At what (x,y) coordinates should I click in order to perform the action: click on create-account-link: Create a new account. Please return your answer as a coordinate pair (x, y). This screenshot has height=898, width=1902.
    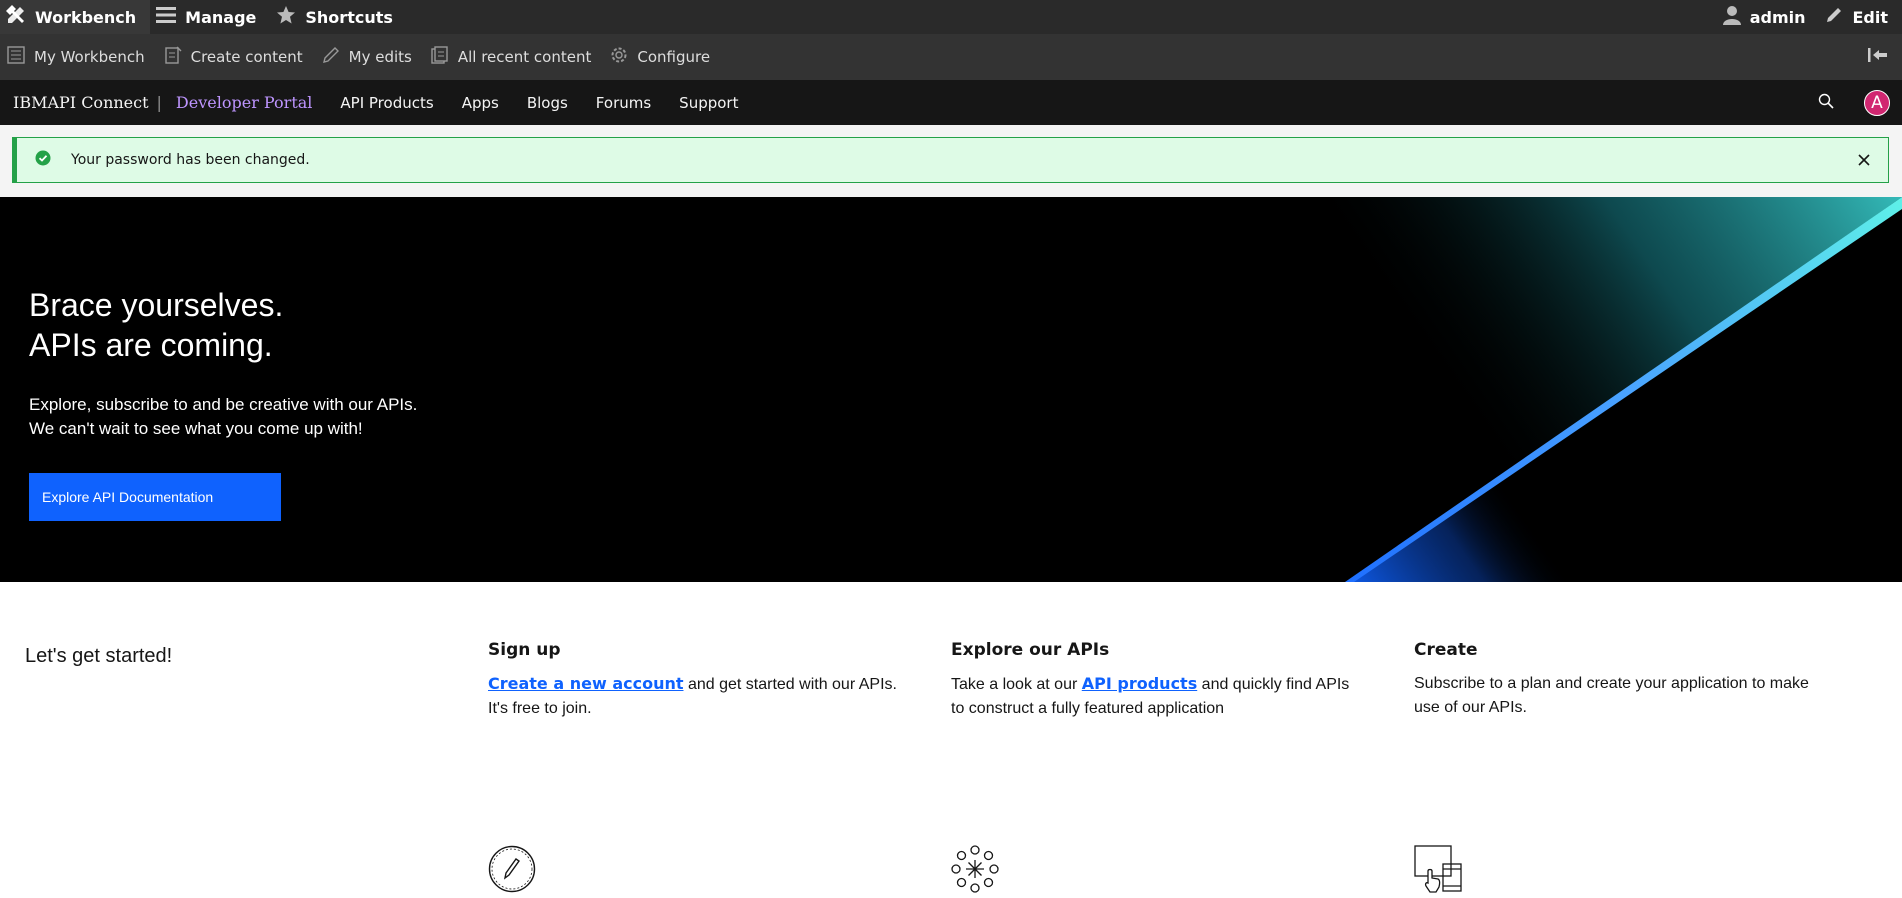
    Looking at the image, I should click on (586, 683).